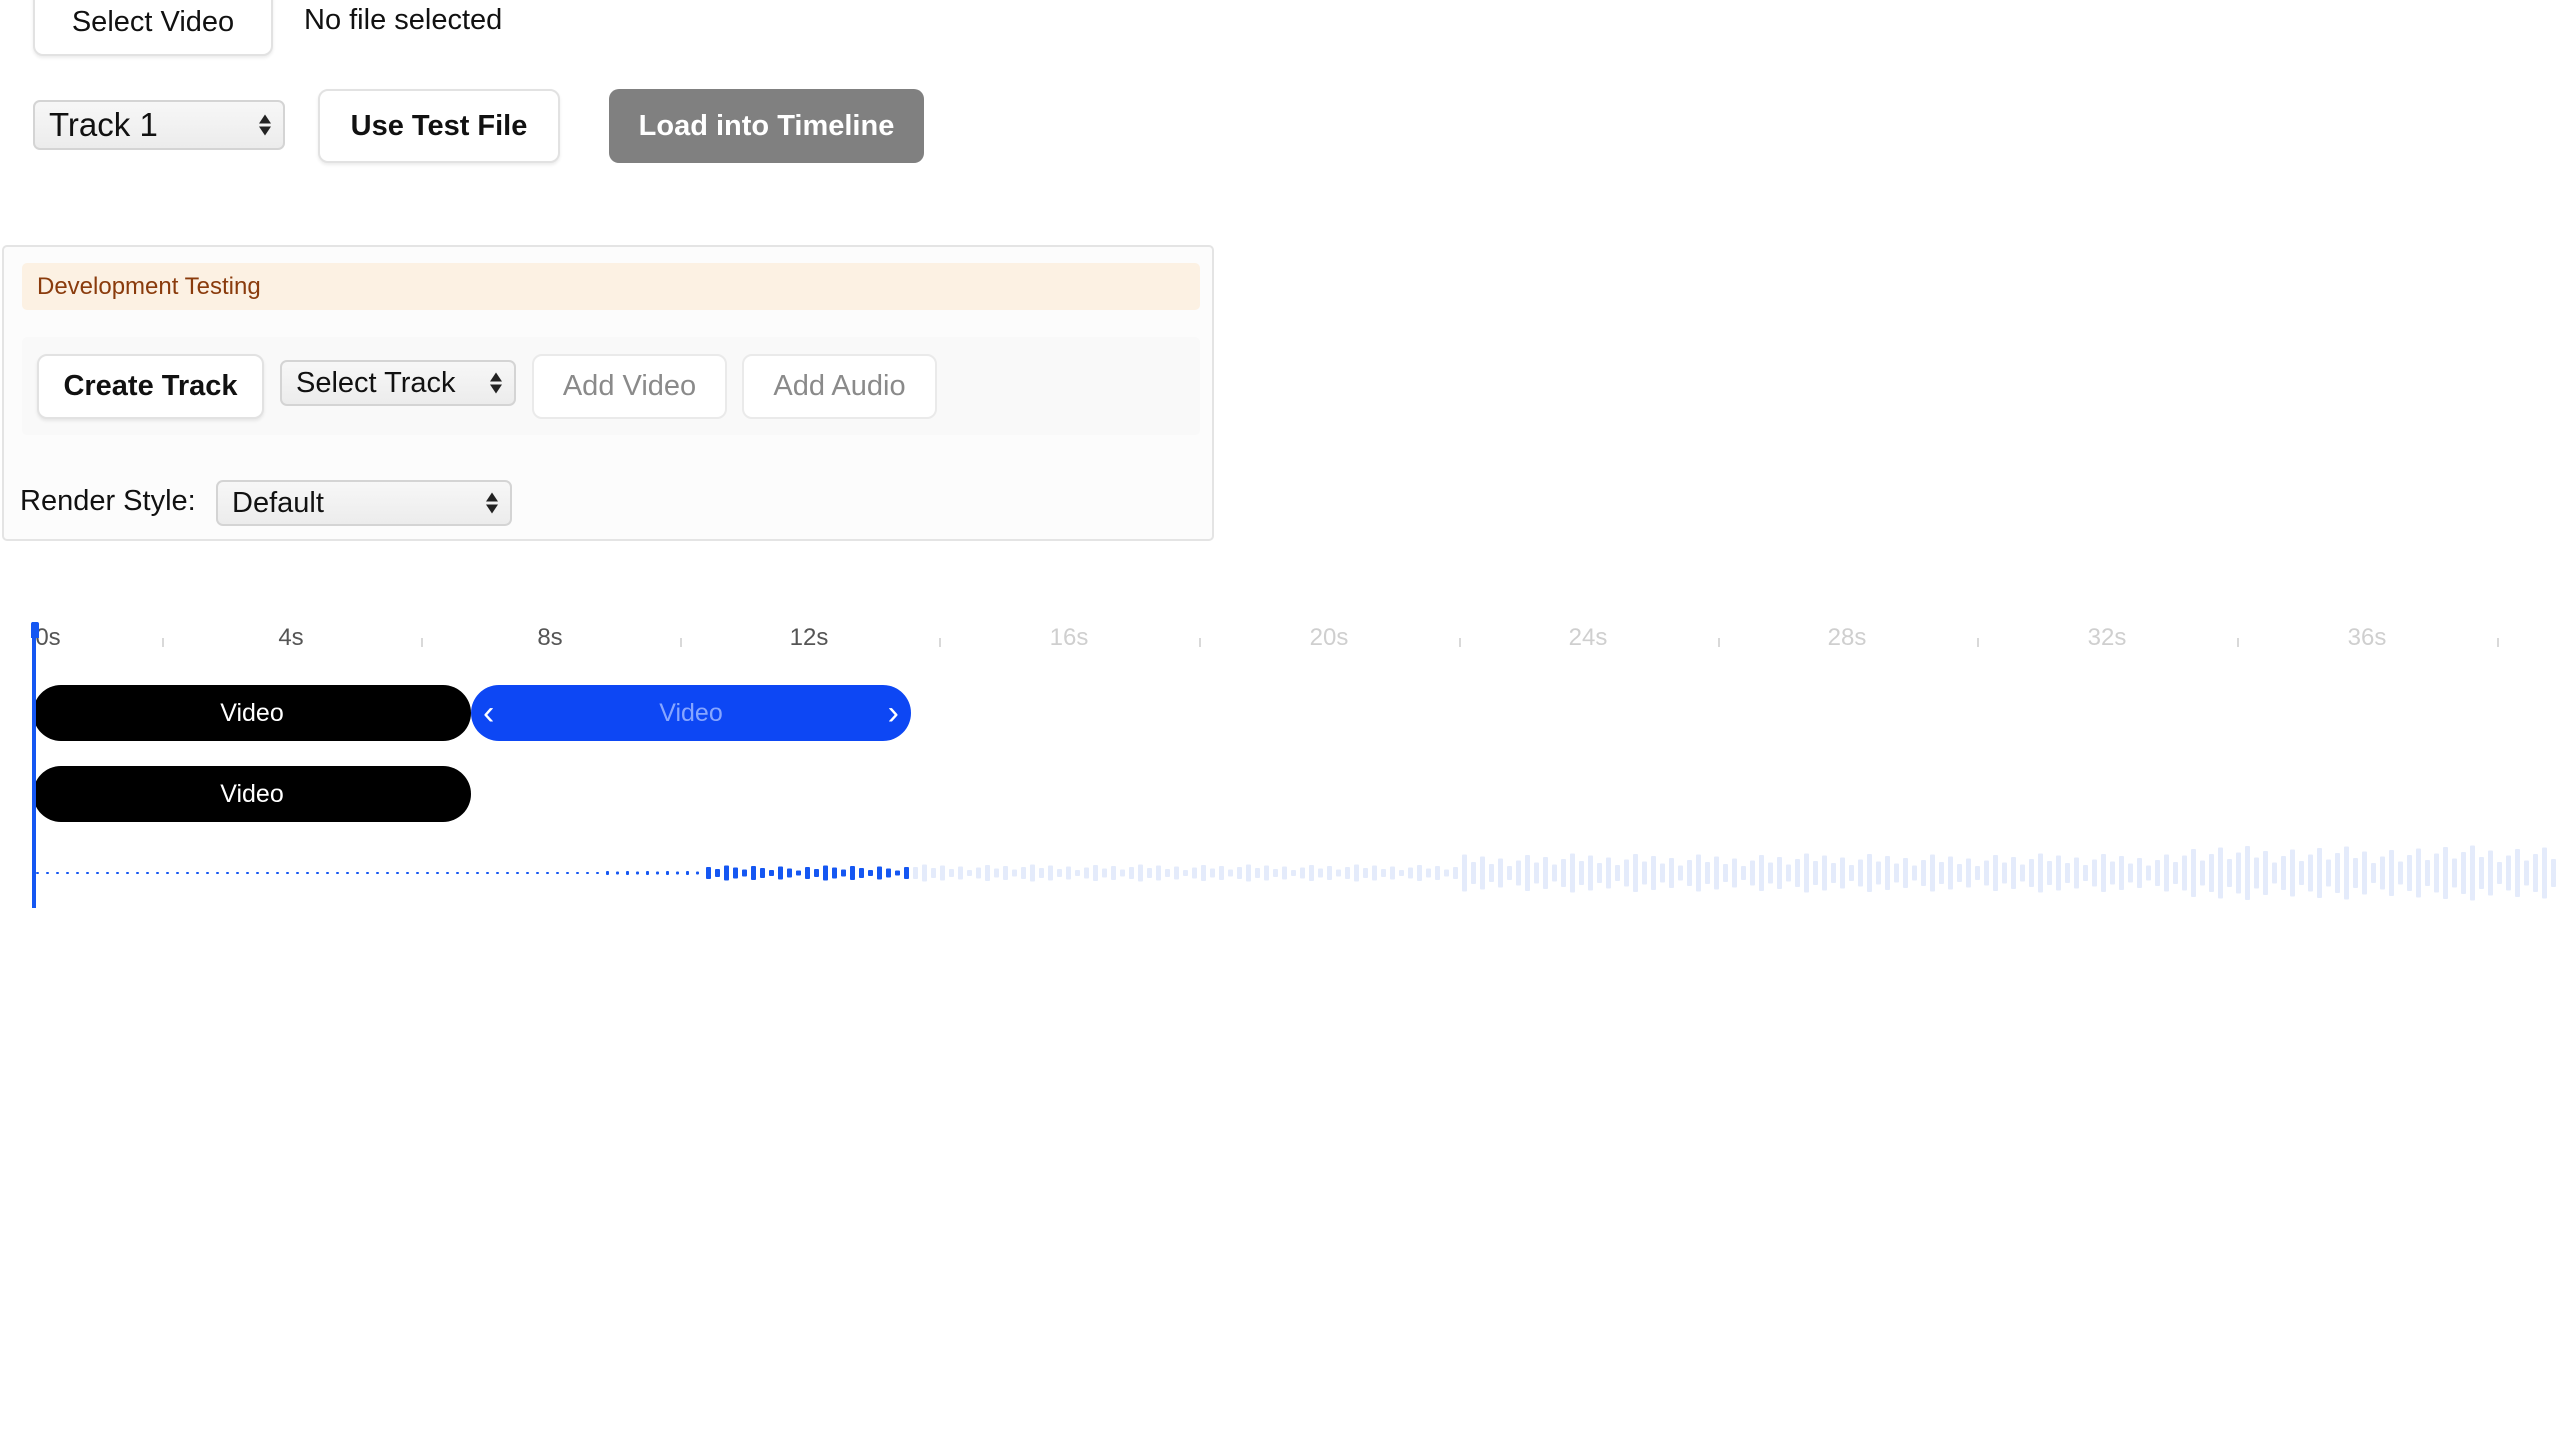 This screenshot has width=2560, height=1440. I want to click on chevron-left-icon: ‹, so click(488, 713).